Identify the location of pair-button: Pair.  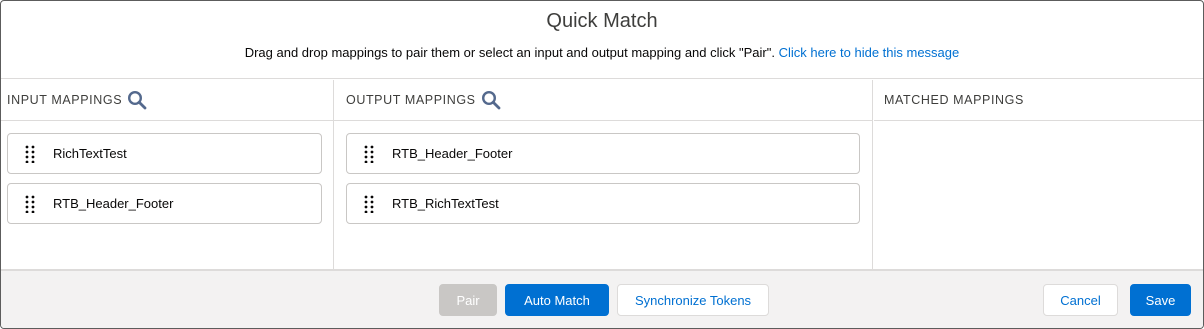
(468, 300).